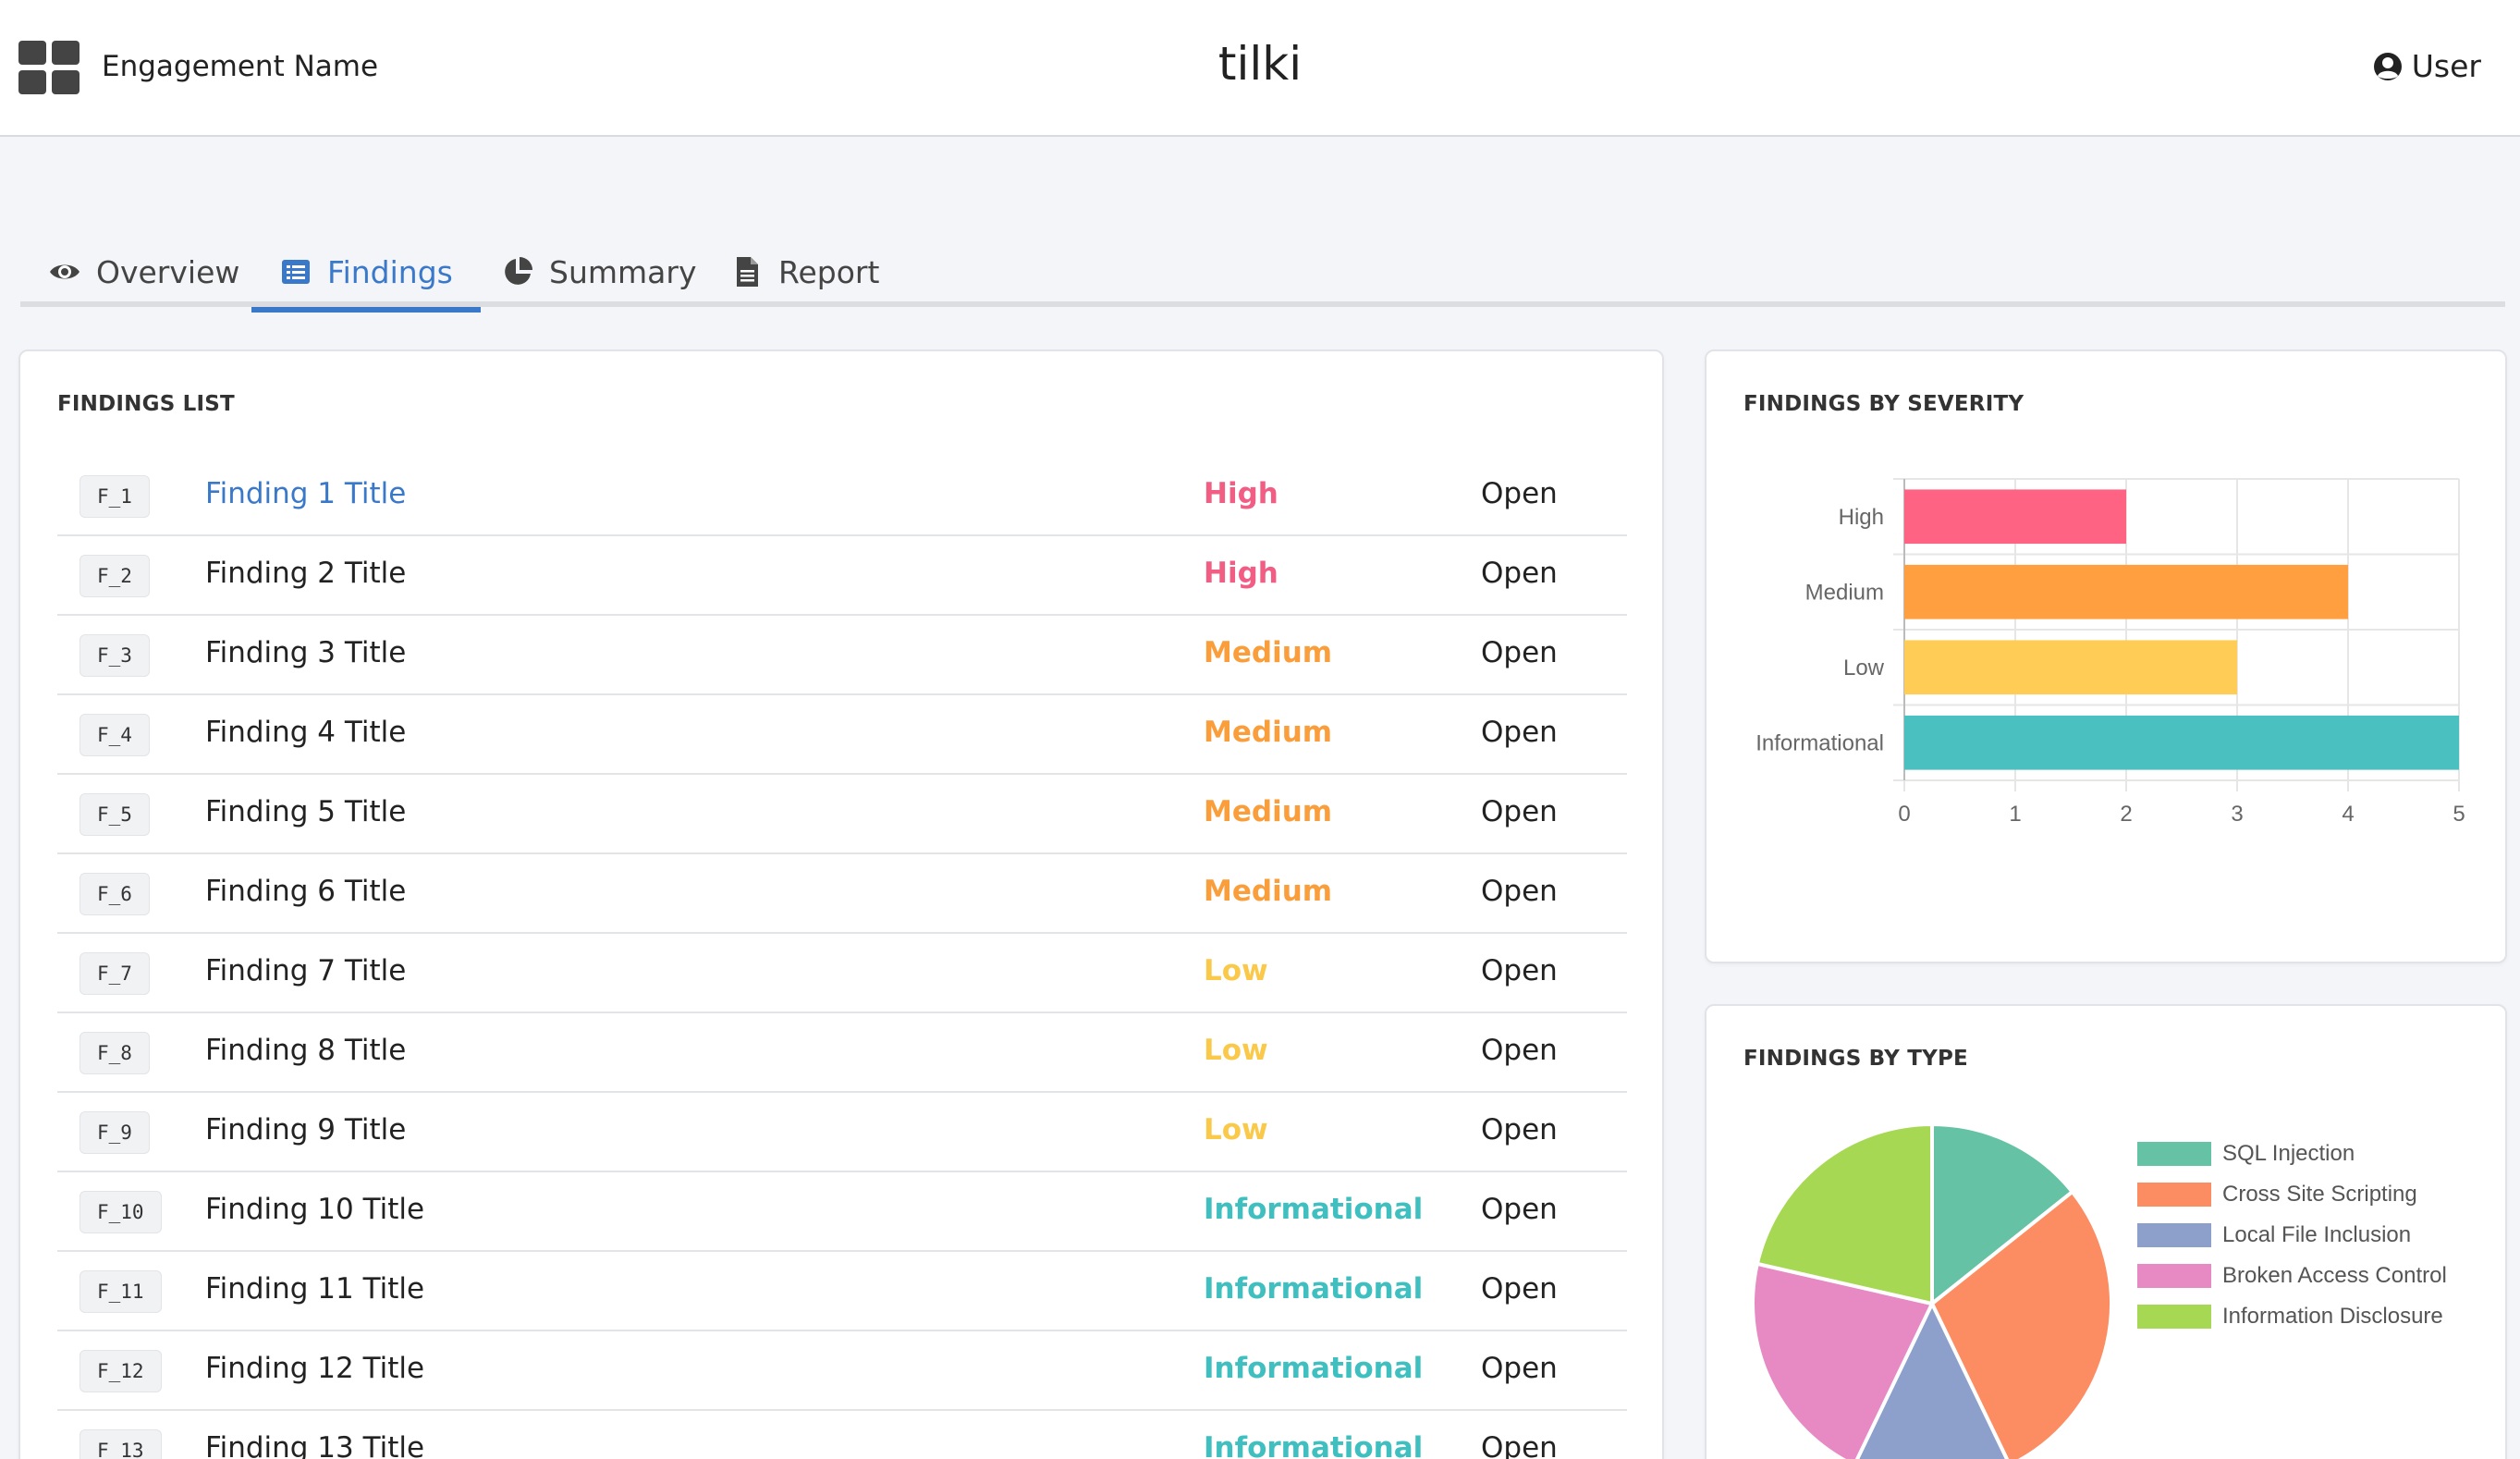  Describe the element at coordinates (314, 1368) in the screenshot. I see `finding-title-link: Finding 12 Title` at that location.